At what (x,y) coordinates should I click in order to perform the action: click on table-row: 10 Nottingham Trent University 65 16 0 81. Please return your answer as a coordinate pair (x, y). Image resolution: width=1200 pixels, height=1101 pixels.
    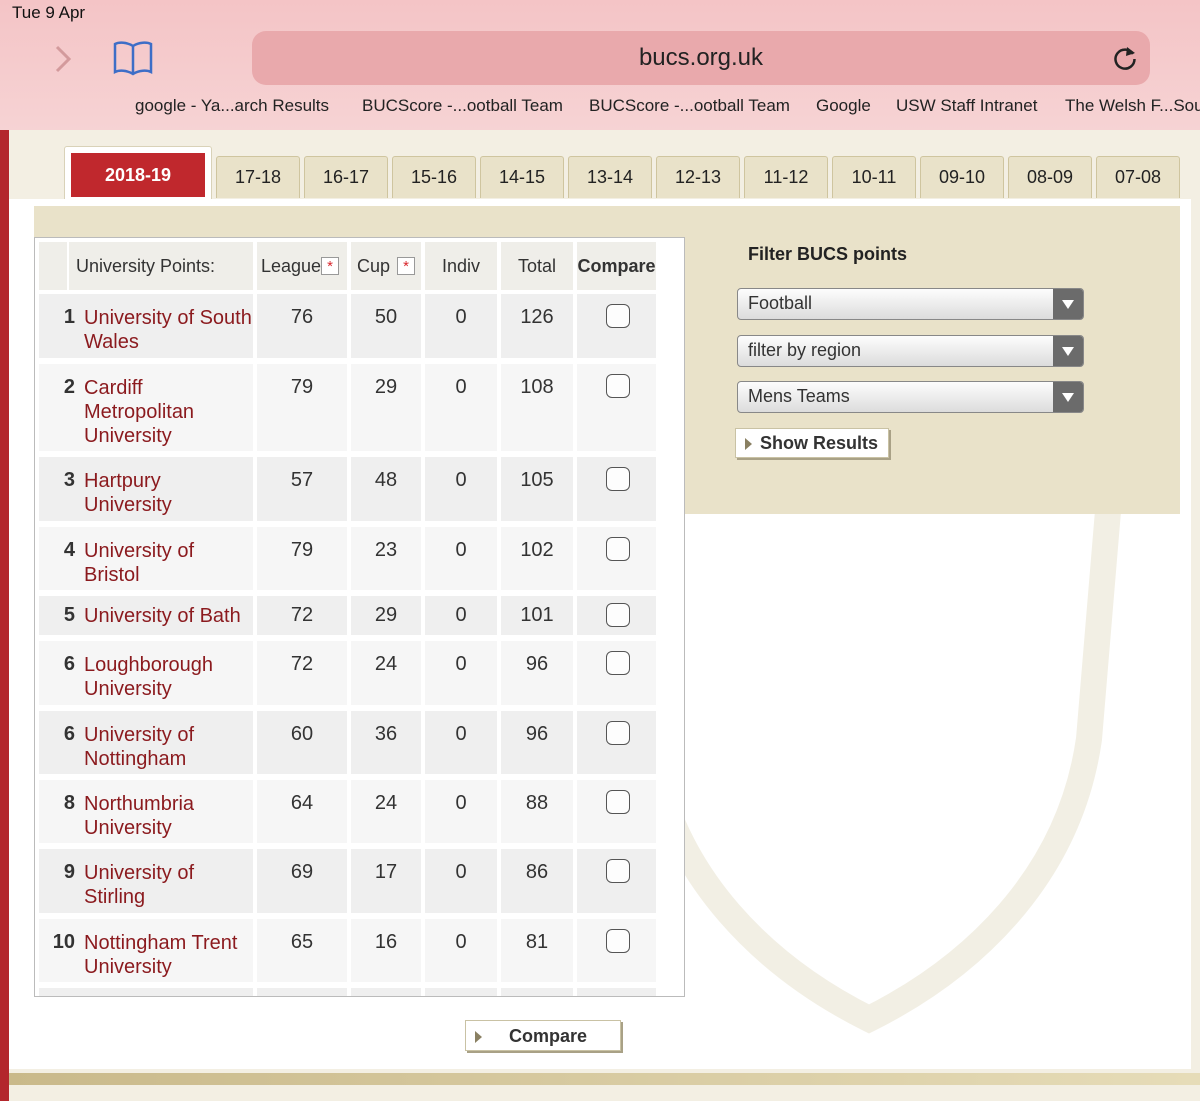
    Looking at the image, I should click on (347, 950).